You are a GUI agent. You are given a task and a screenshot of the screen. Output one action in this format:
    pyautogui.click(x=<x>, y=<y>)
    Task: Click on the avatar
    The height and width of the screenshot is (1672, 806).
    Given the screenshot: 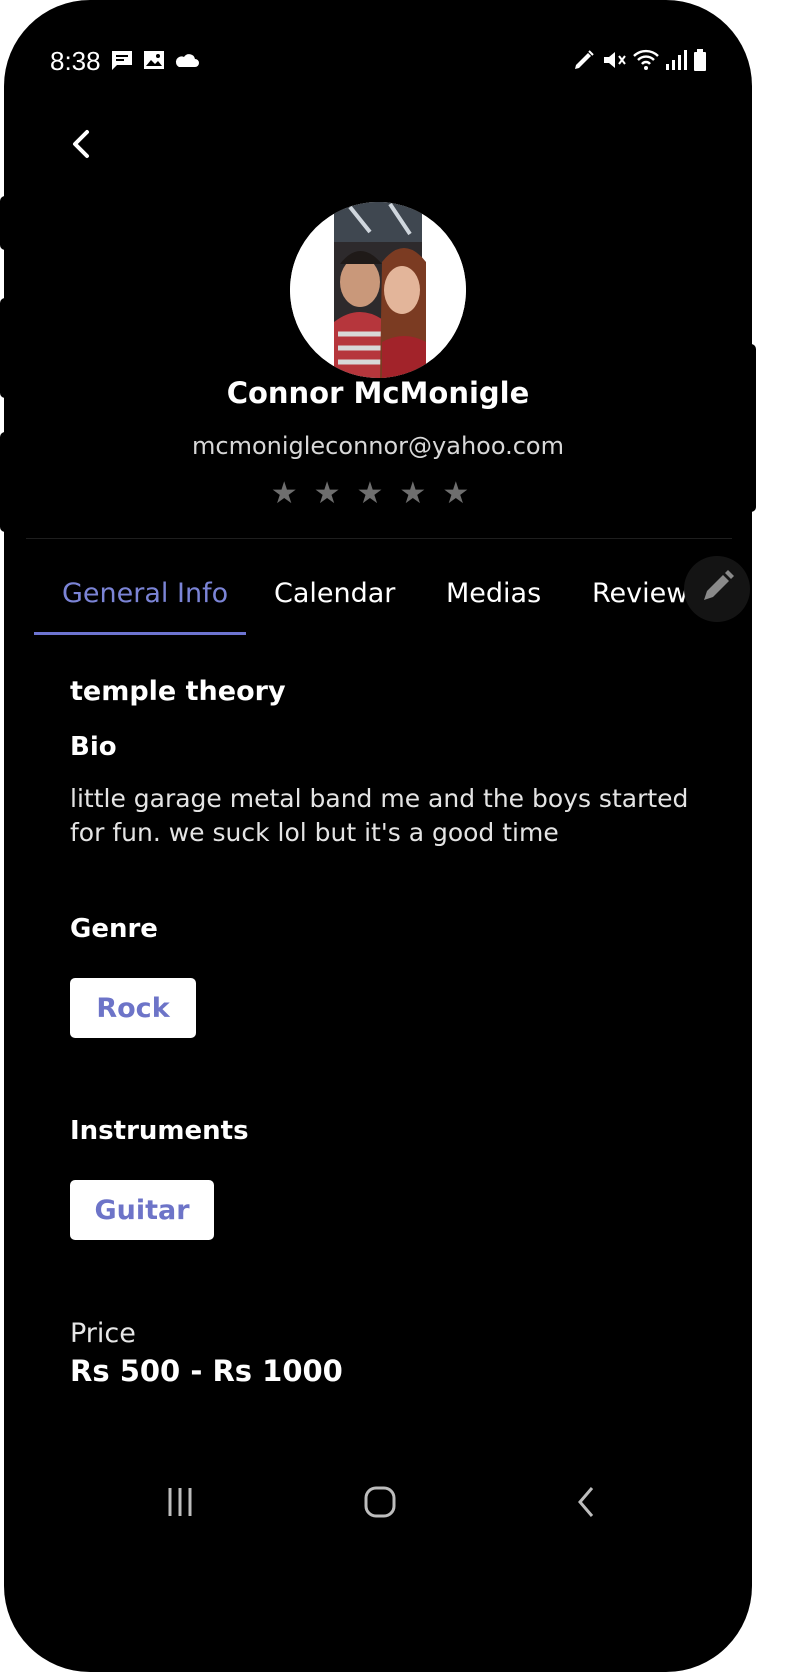 What is the action you would take?
    pyautogui.click(x=378, y=290)
    